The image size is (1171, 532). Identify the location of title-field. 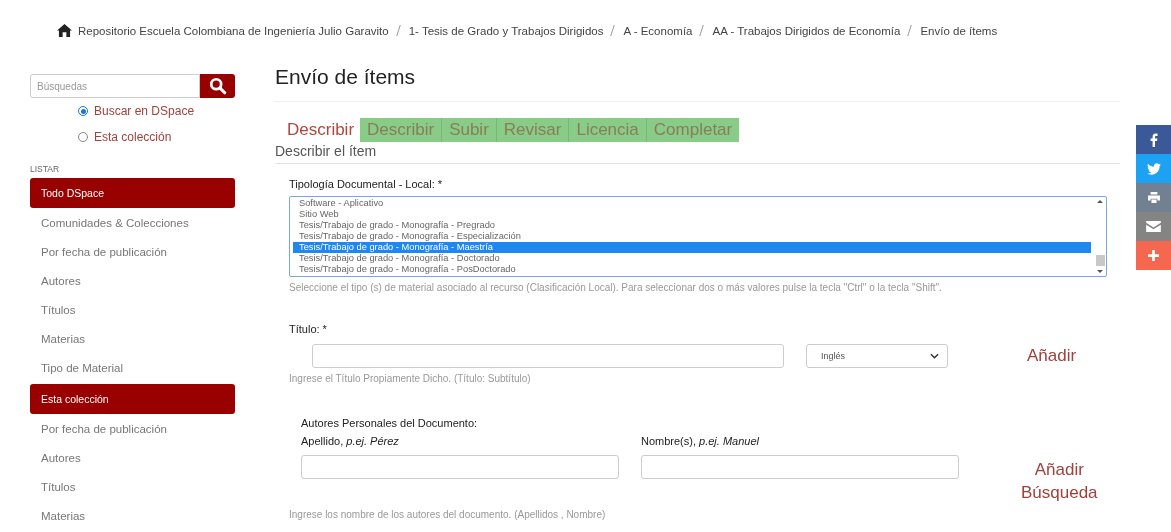
(548, 356).